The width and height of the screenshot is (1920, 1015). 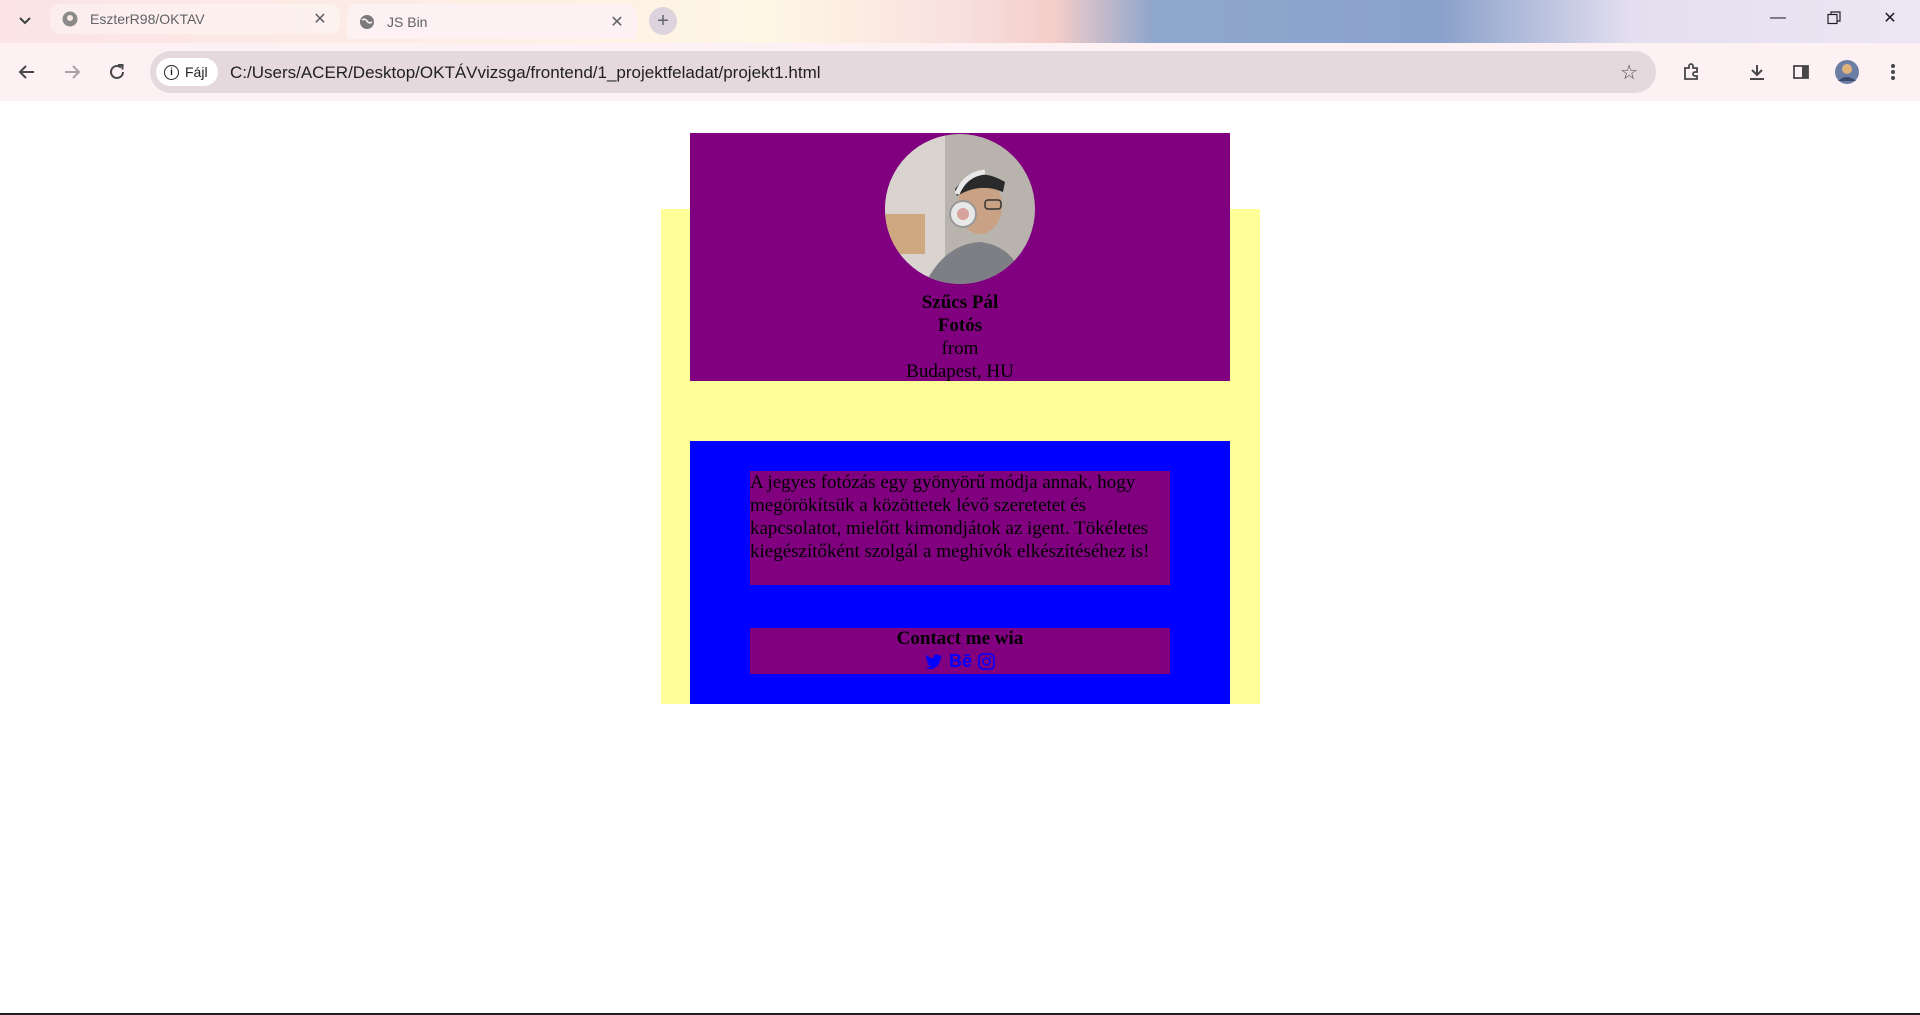 I want to click on from-label: from, so click(x=960, y=348).